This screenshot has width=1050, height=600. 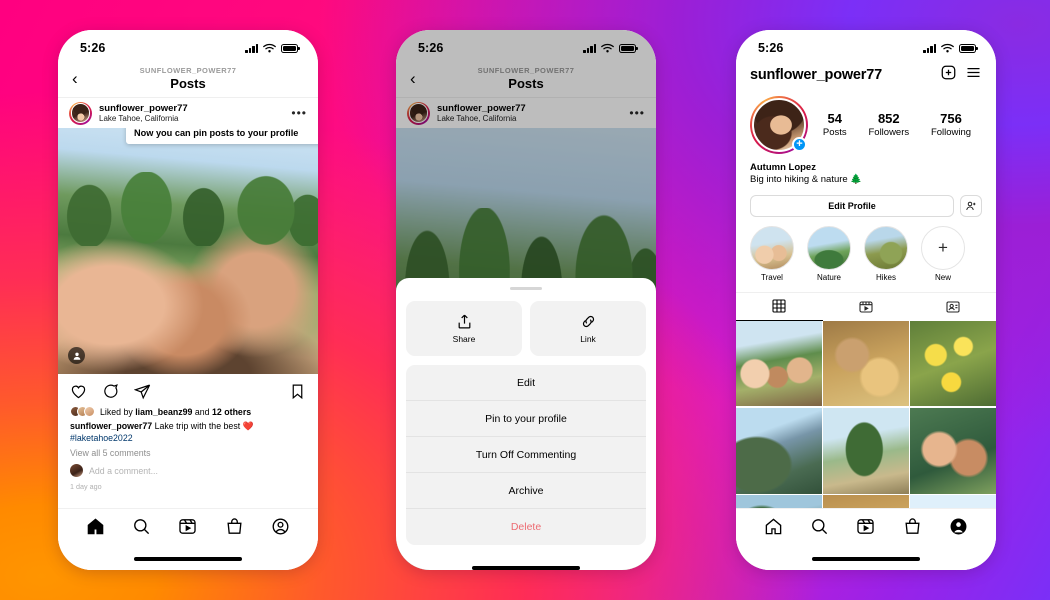 I want to click on author-meta: sunflower_power77 Lake Tahoe, California, so click(x=143, y=113).